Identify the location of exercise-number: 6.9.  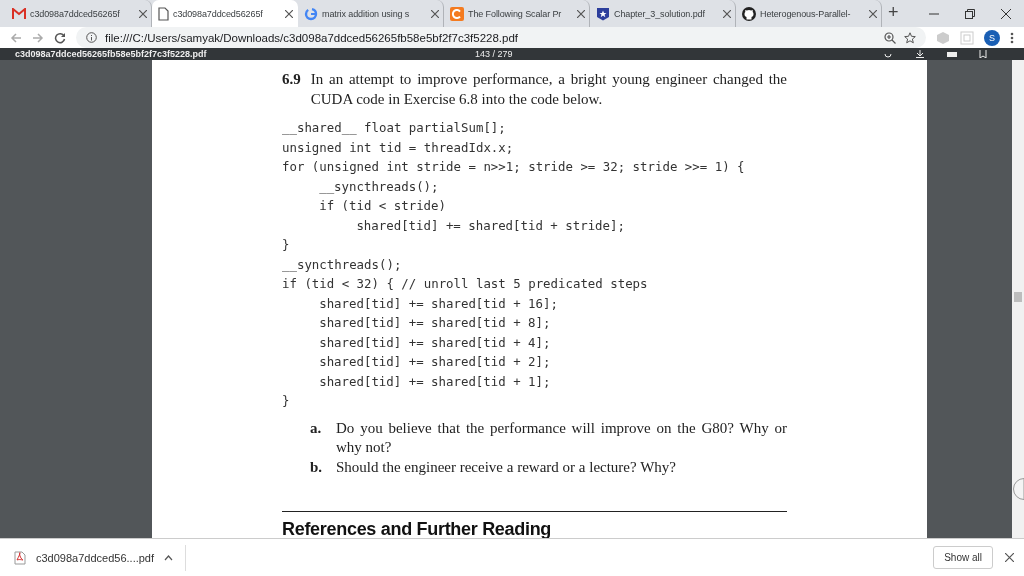
(291, 79).